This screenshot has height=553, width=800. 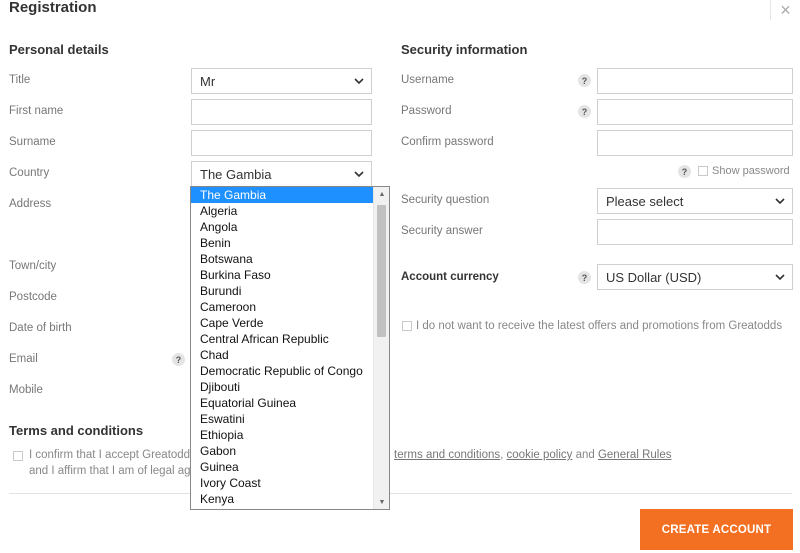 I want to click on confirm-password-input, so click(x=695, y=143).